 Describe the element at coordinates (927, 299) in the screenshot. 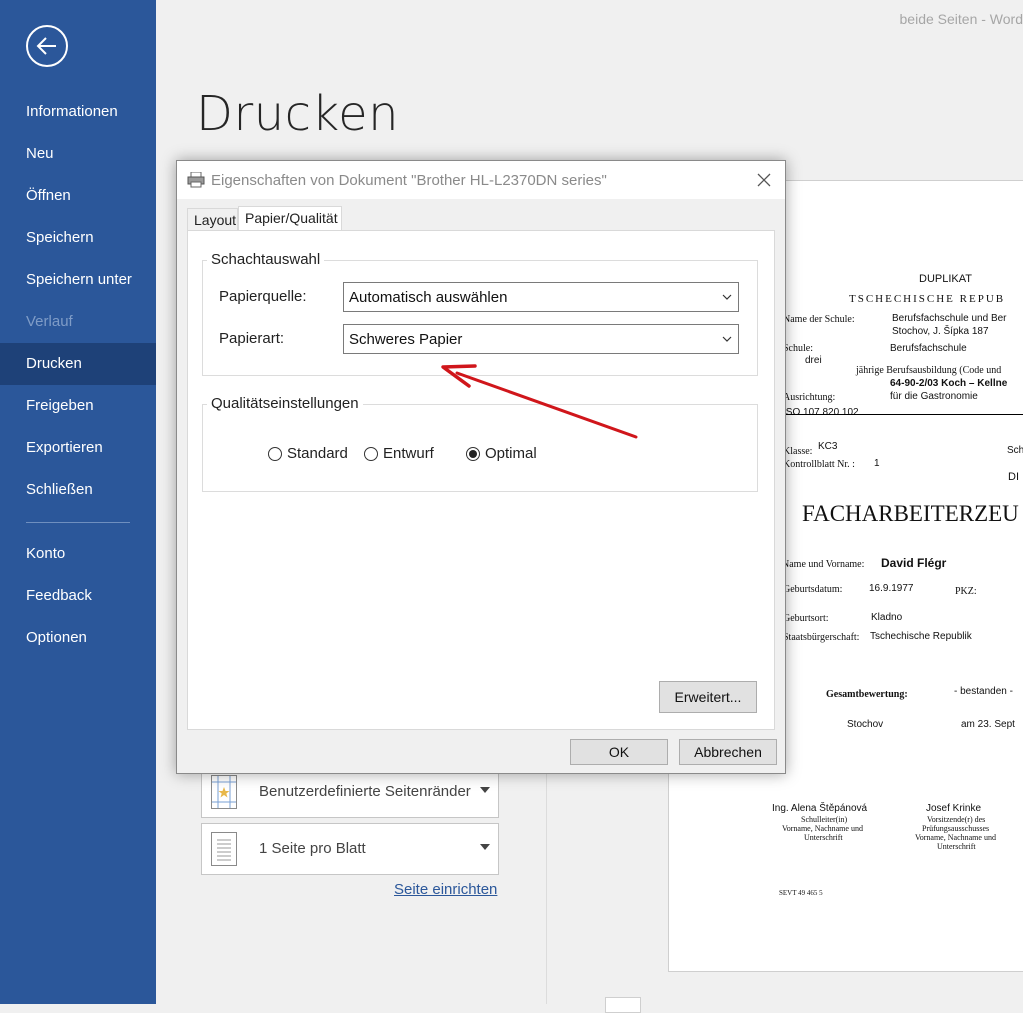

I see `preview-text: TSCHECHISCHE REPUB` at that location.